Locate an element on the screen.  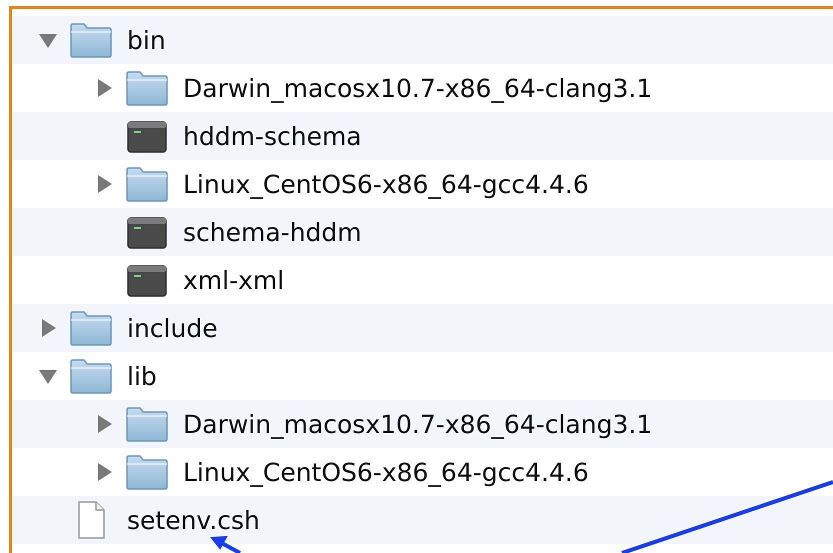
file-row: hddm-schema is located at coordinates (422, 136).